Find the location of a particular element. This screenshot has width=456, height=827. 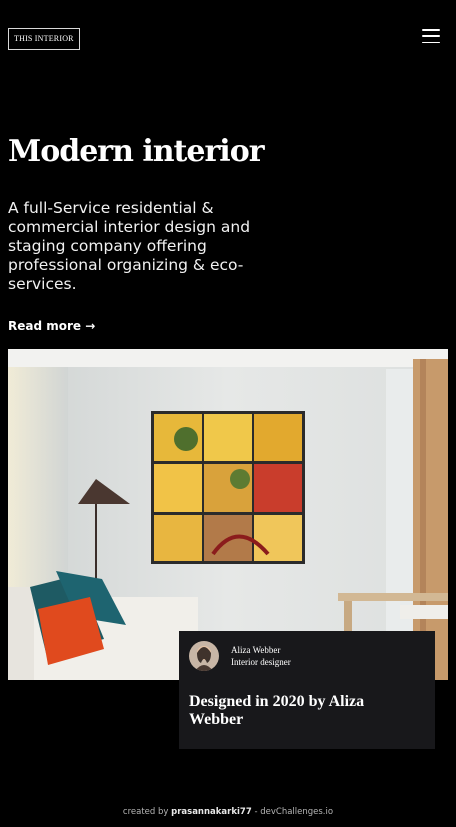

hero-title: Modern interior is located at coordinates (136, 151).